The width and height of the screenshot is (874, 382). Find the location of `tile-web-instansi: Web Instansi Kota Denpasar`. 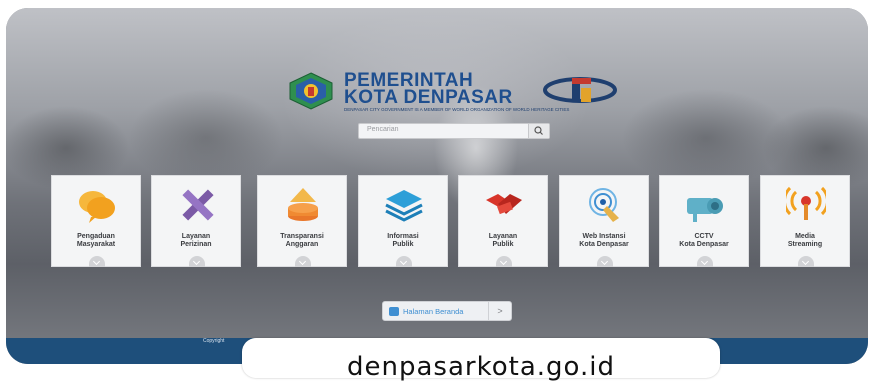

tile-web-instansi: Web Instansi Kota Denpasar is located at coordinates (604, 221).